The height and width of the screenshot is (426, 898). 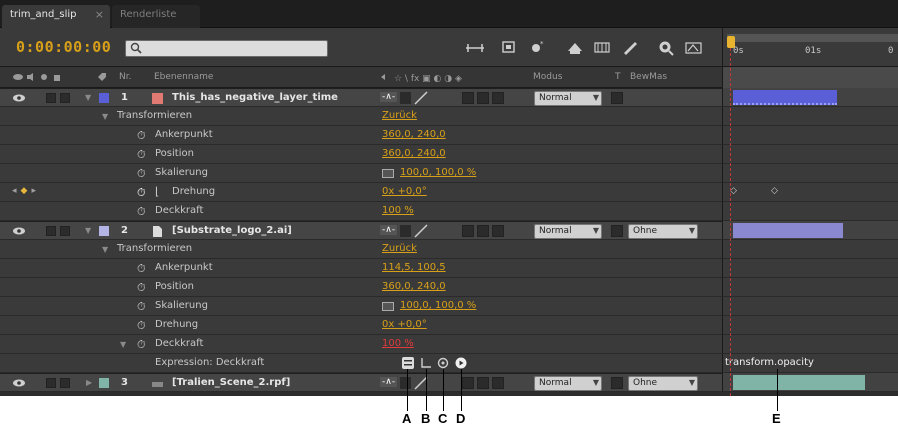 I want to click on draft-3d-icon, so click(x=510, y=47).